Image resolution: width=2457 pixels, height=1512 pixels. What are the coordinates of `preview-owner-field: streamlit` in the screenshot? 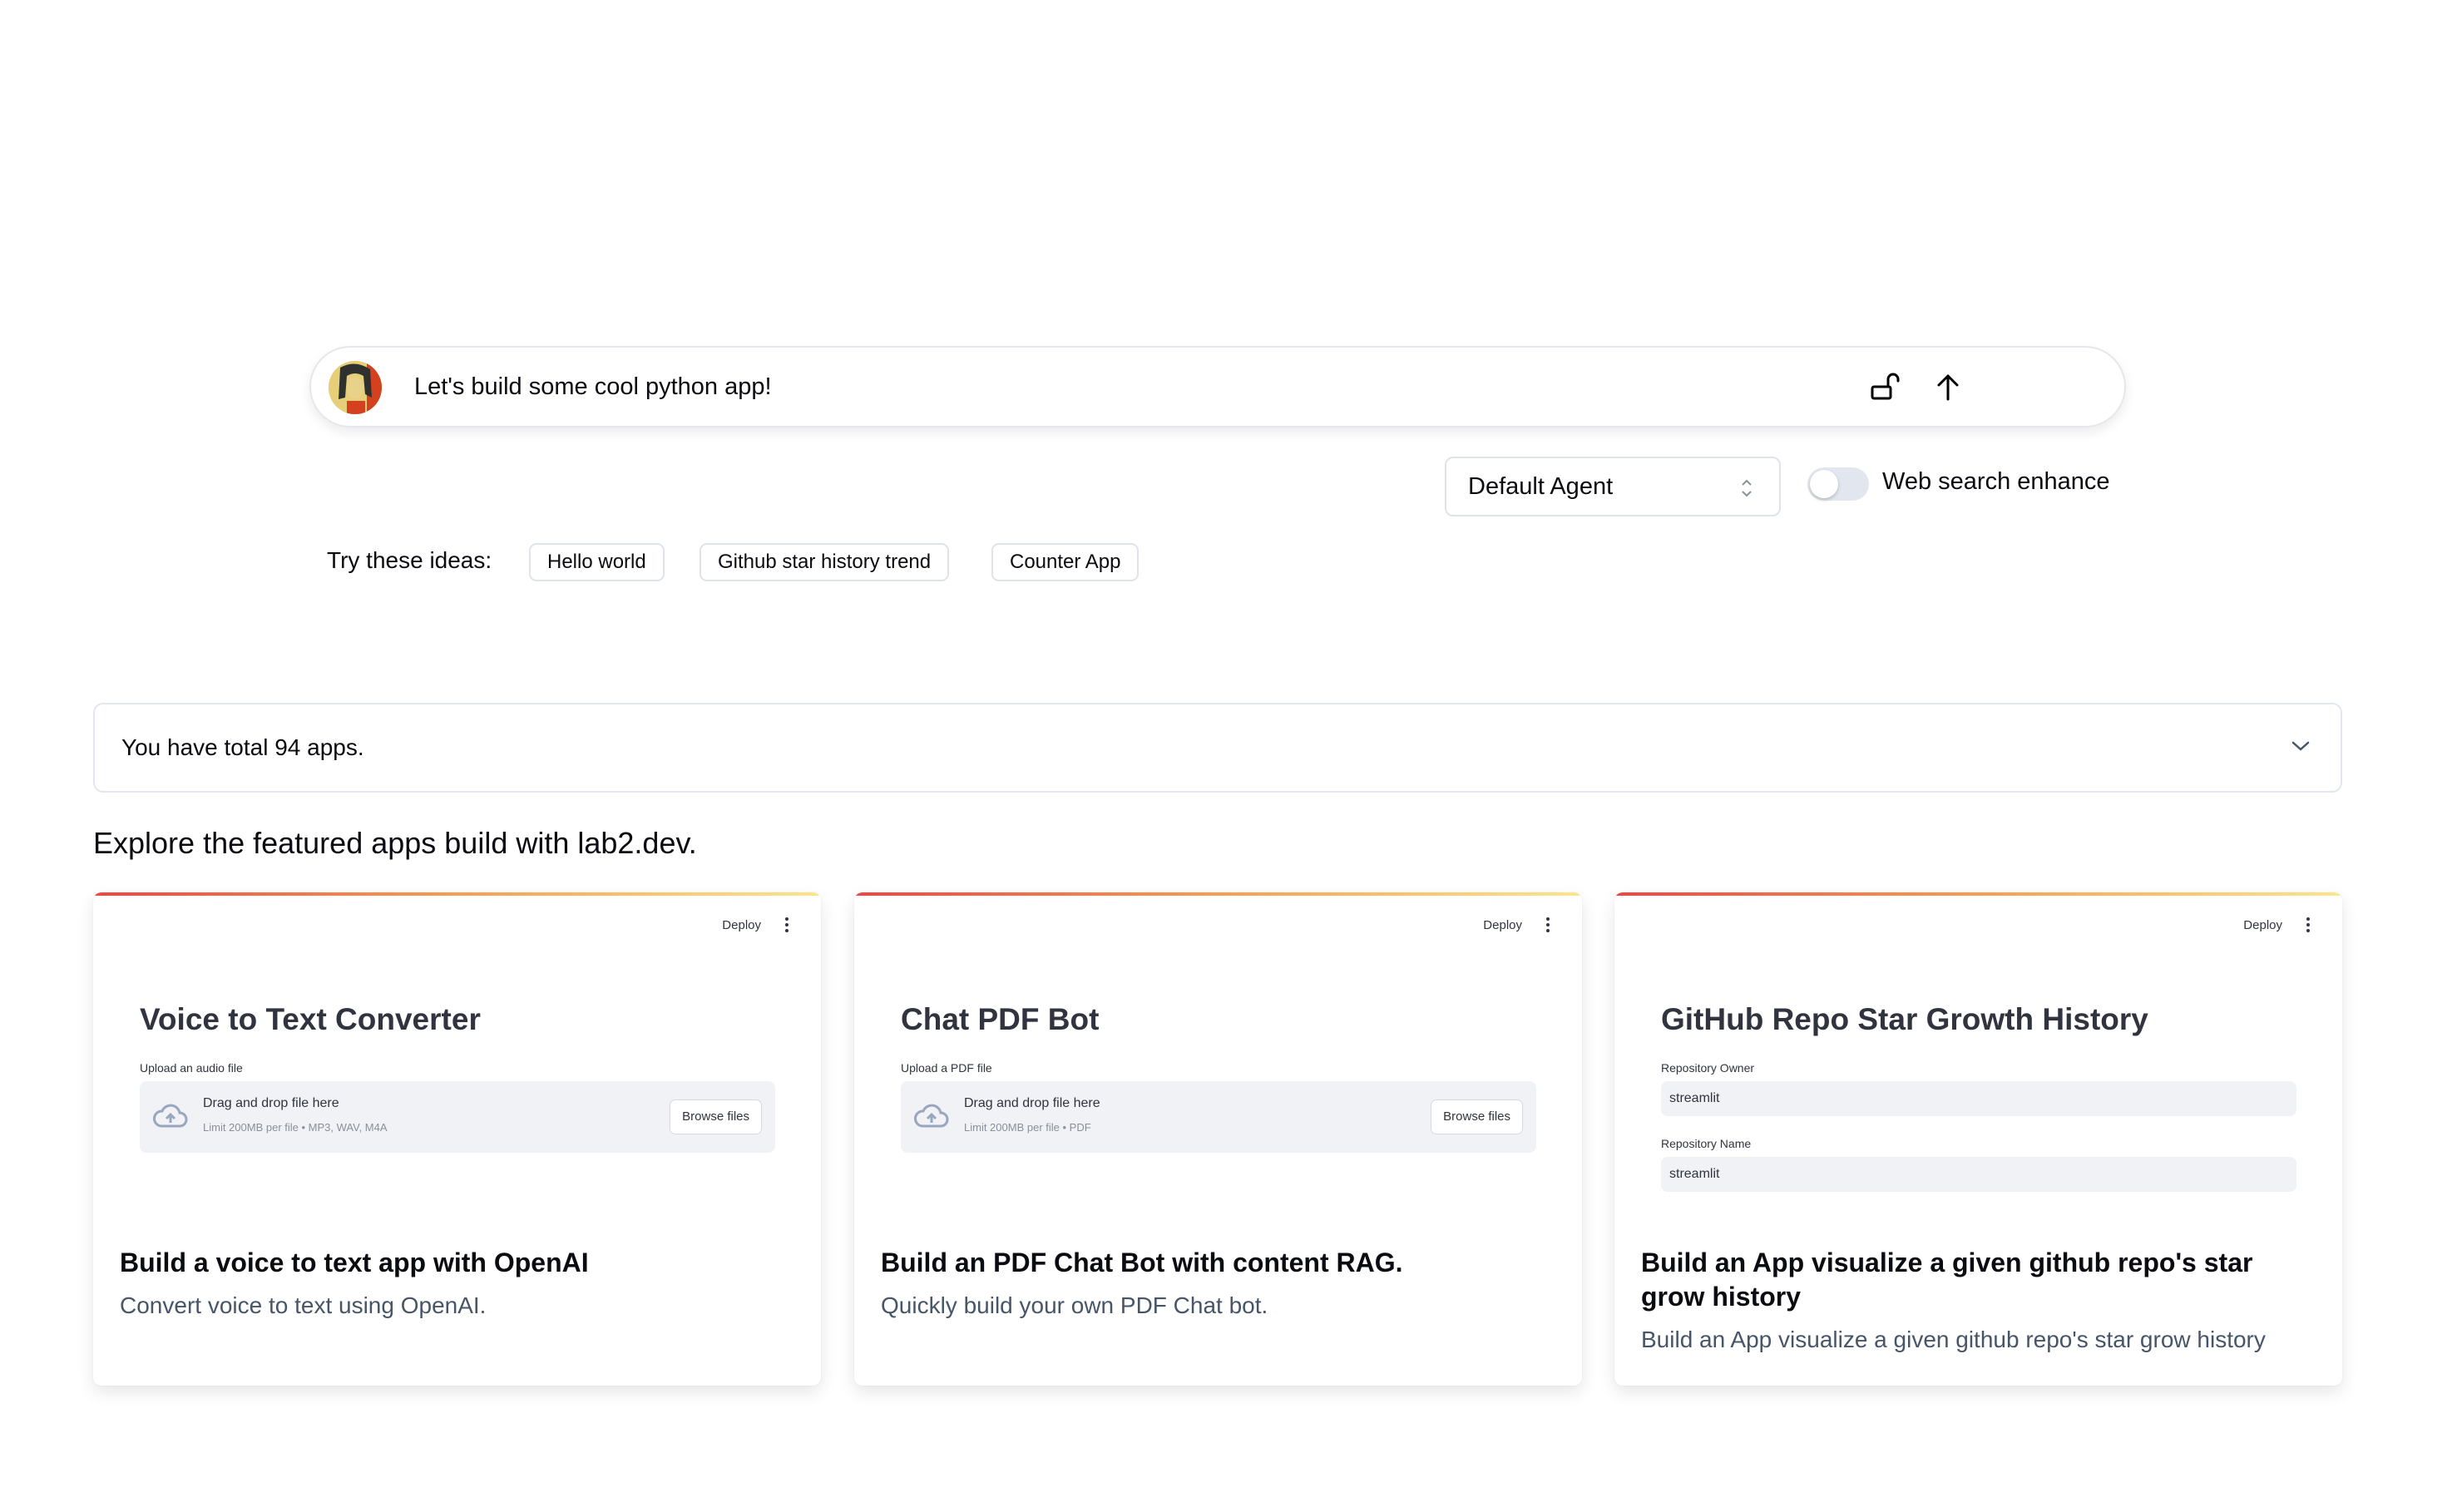 It's located at (1978, 1098).